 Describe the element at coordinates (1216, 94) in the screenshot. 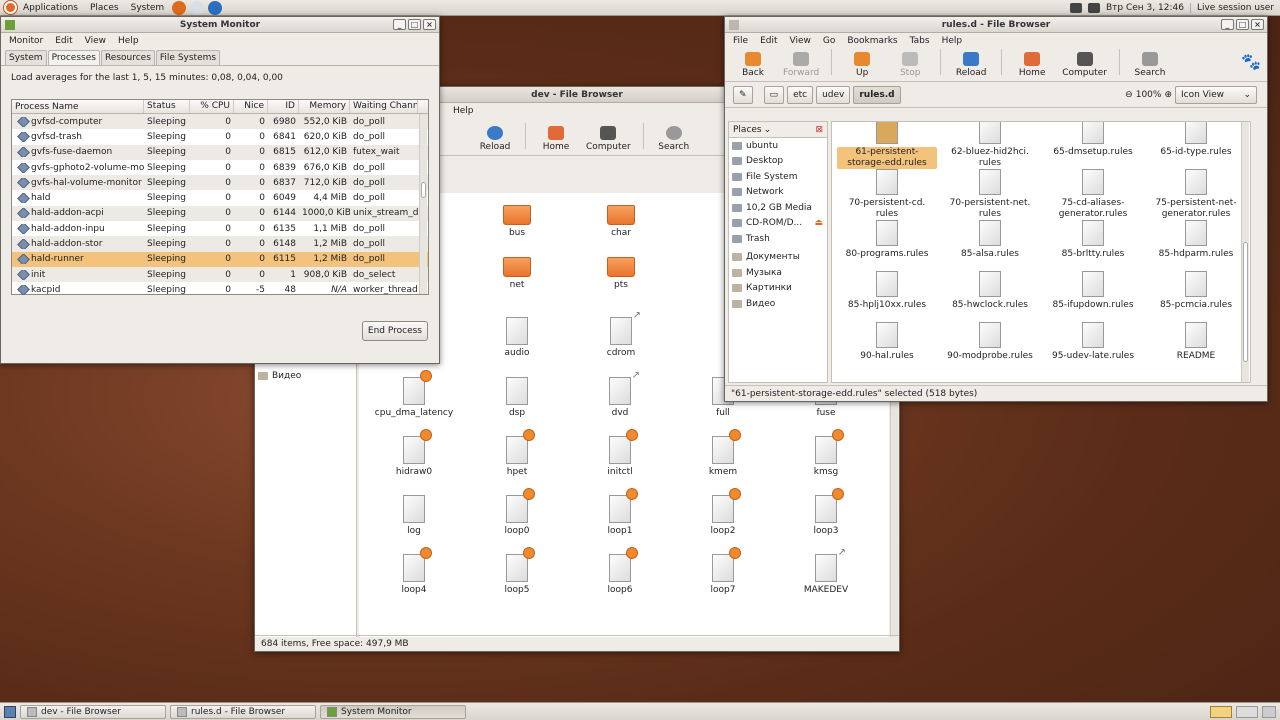

I see `view-select: Icon View ⌄` at that location.